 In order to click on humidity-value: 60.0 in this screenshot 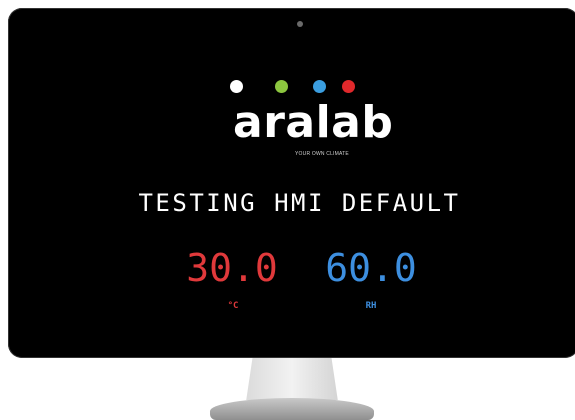, I will do `click(371, 268)`.